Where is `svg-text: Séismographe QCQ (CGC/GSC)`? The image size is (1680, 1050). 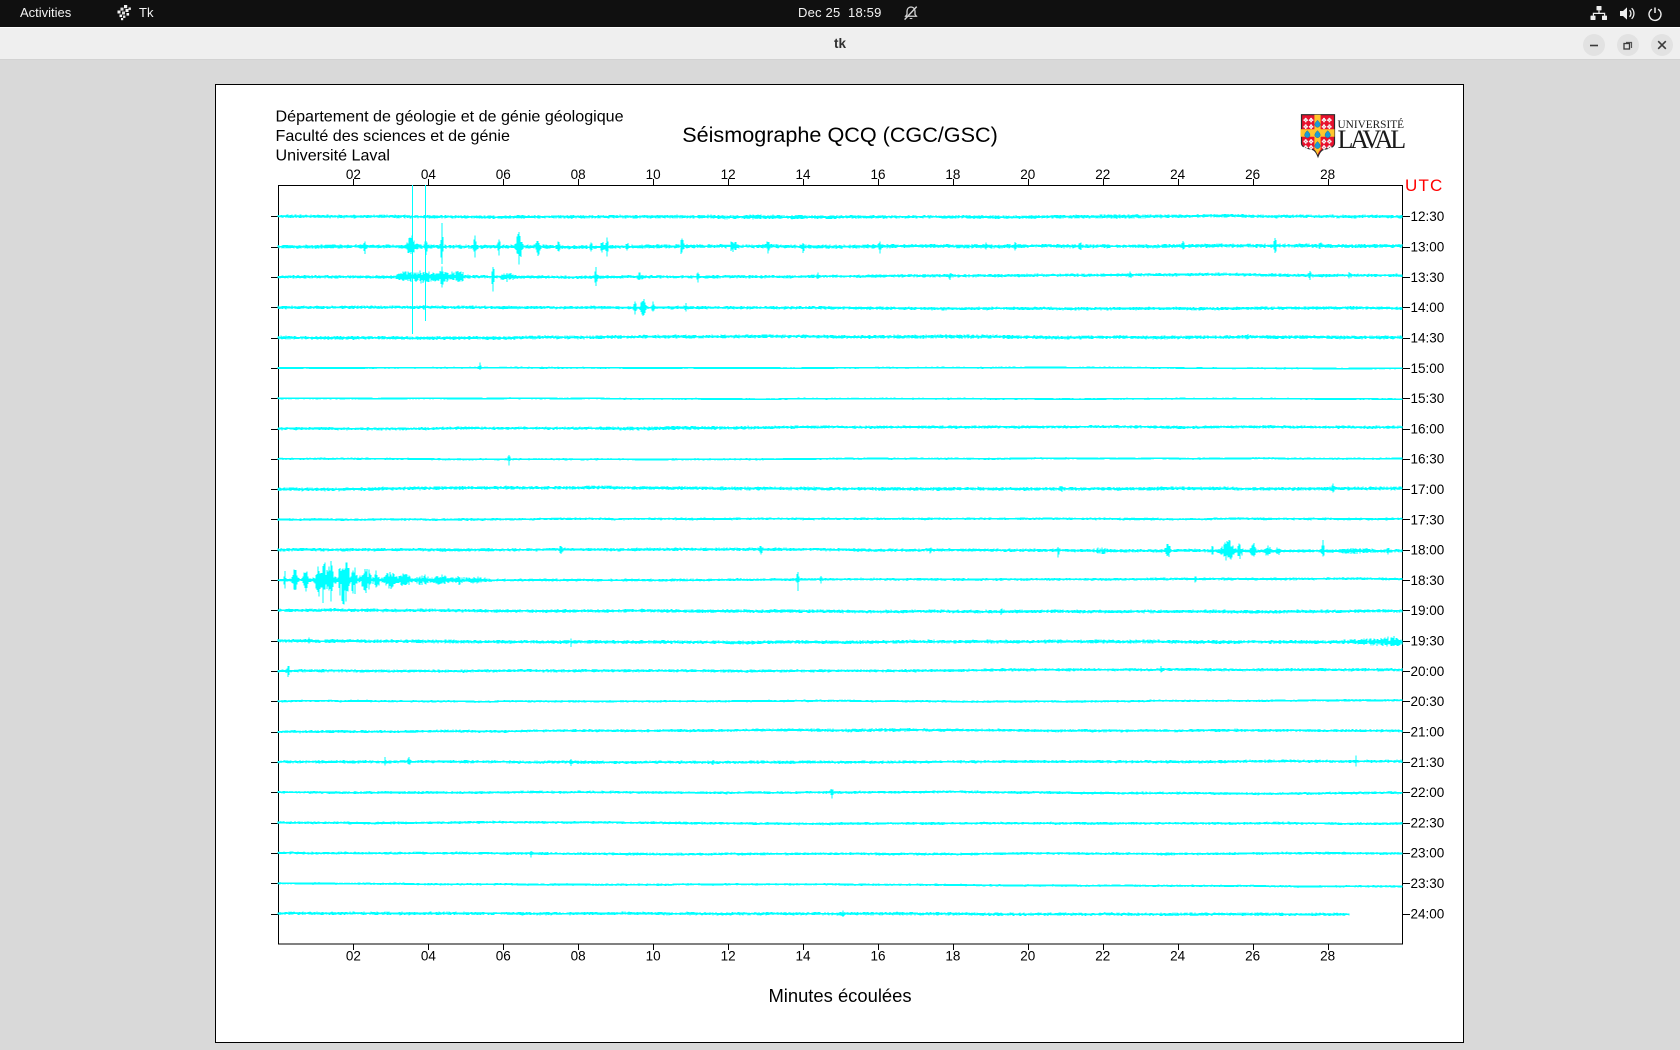 svg-text: Séismographe QCQ (CGC/GSC) is located at coordinates (840, 134).